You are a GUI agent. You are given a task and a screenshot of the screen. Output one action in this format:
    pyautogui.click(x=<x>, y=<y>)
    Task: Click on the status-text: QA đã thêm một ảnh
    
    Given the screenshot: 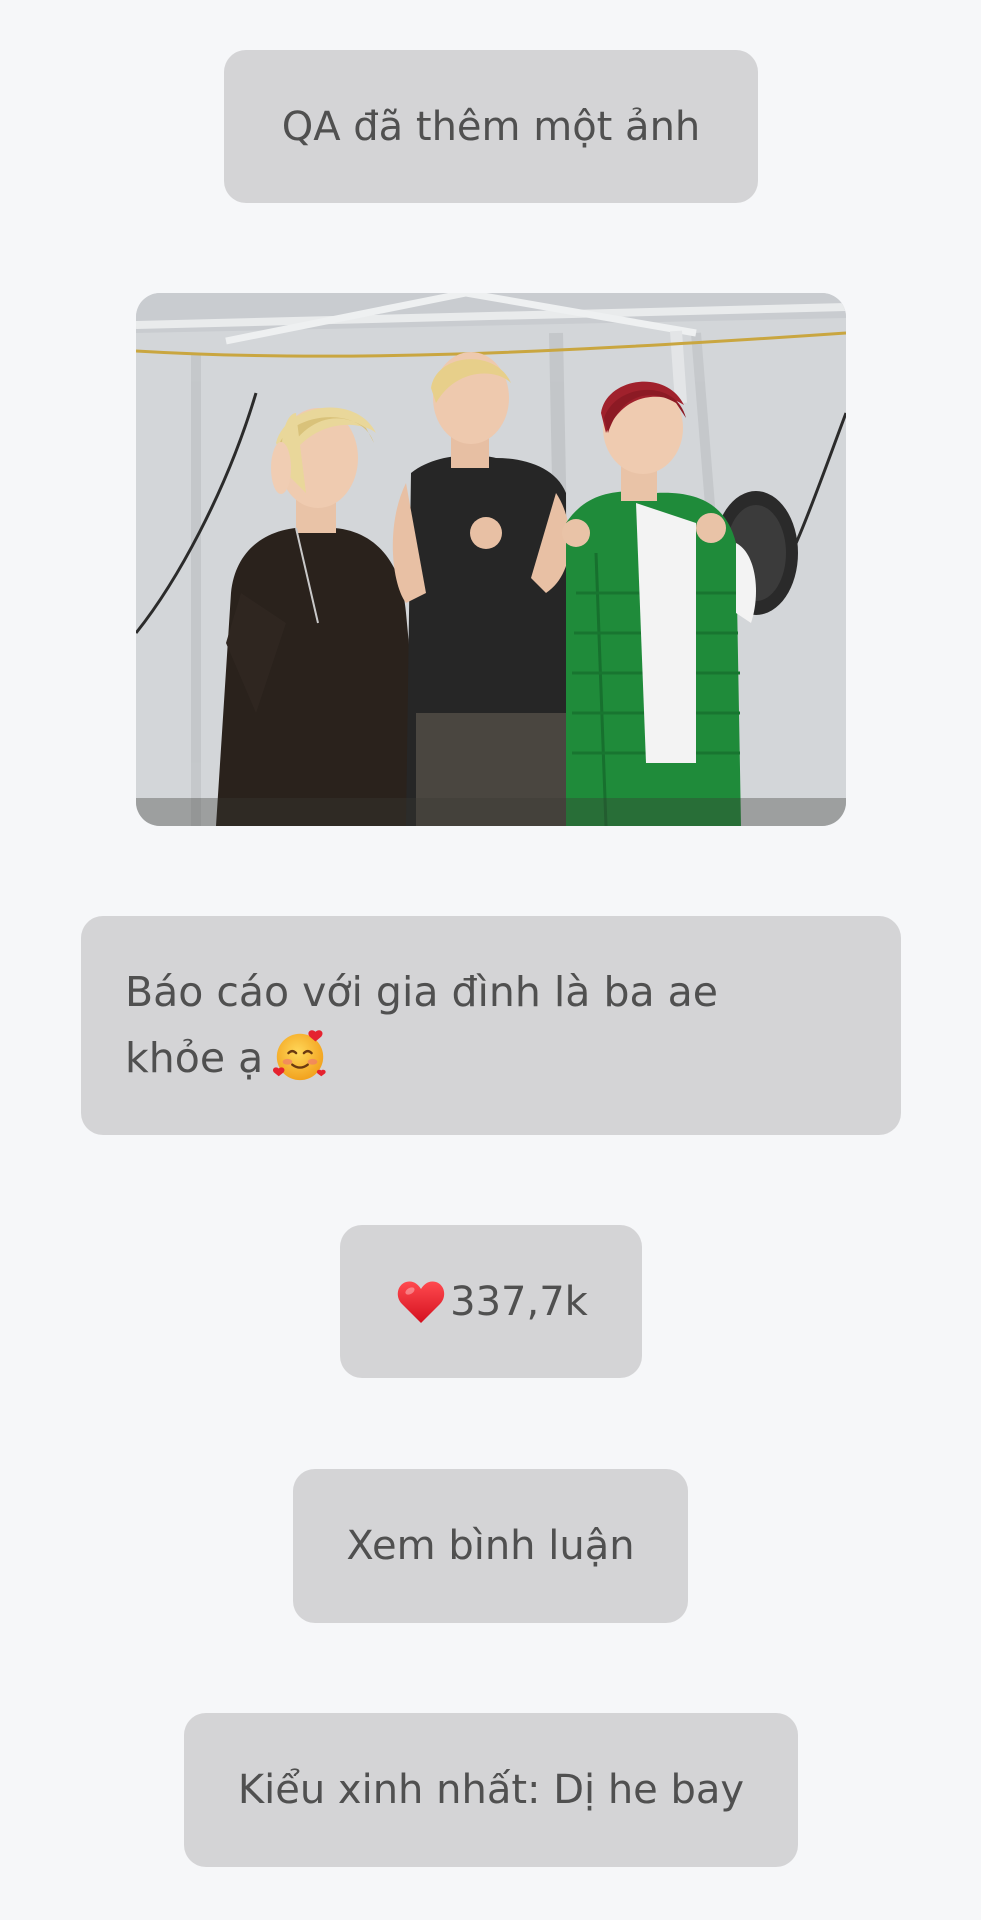 What is the action you would take?
    pyautogui.click(x=491, y=126)
    